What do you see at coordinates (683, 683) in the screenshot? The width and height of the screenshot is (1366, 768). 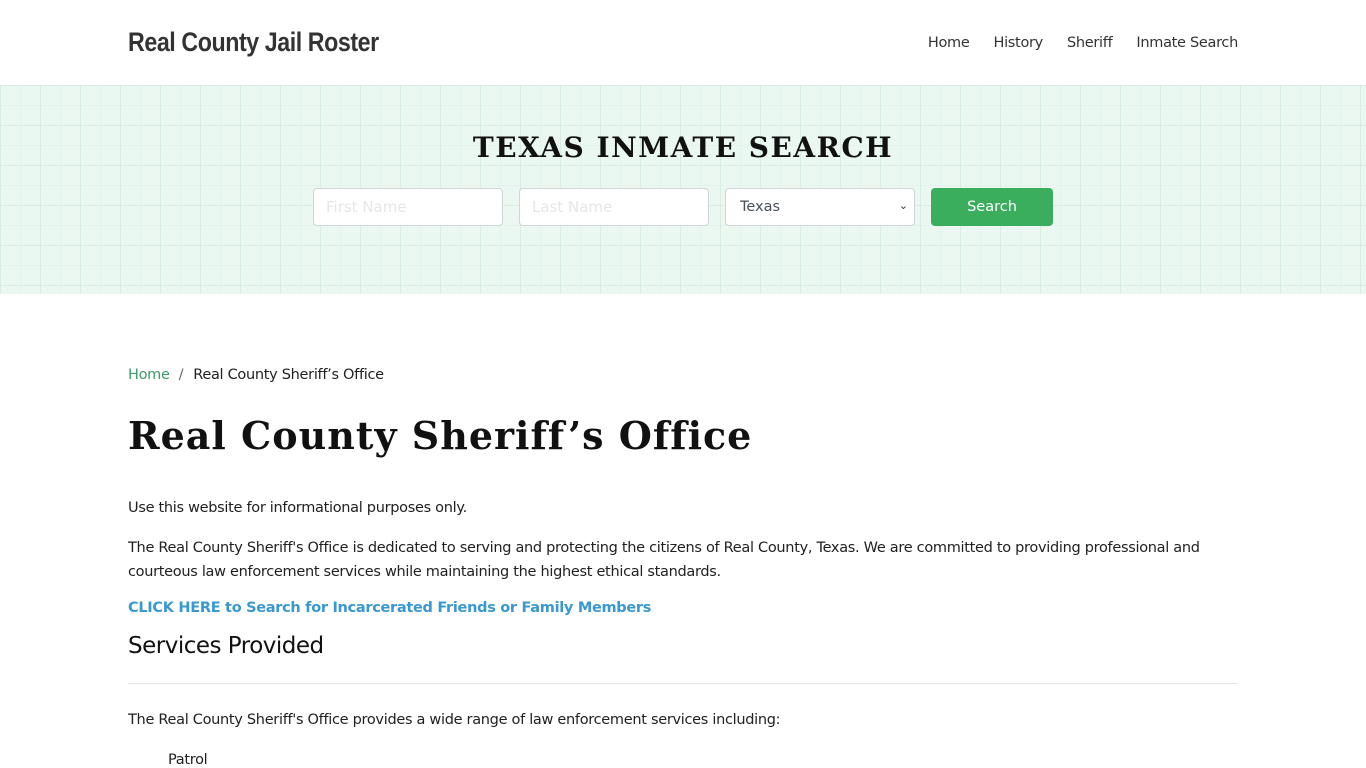 I see `section-divider` at bounding box center [683, 683].